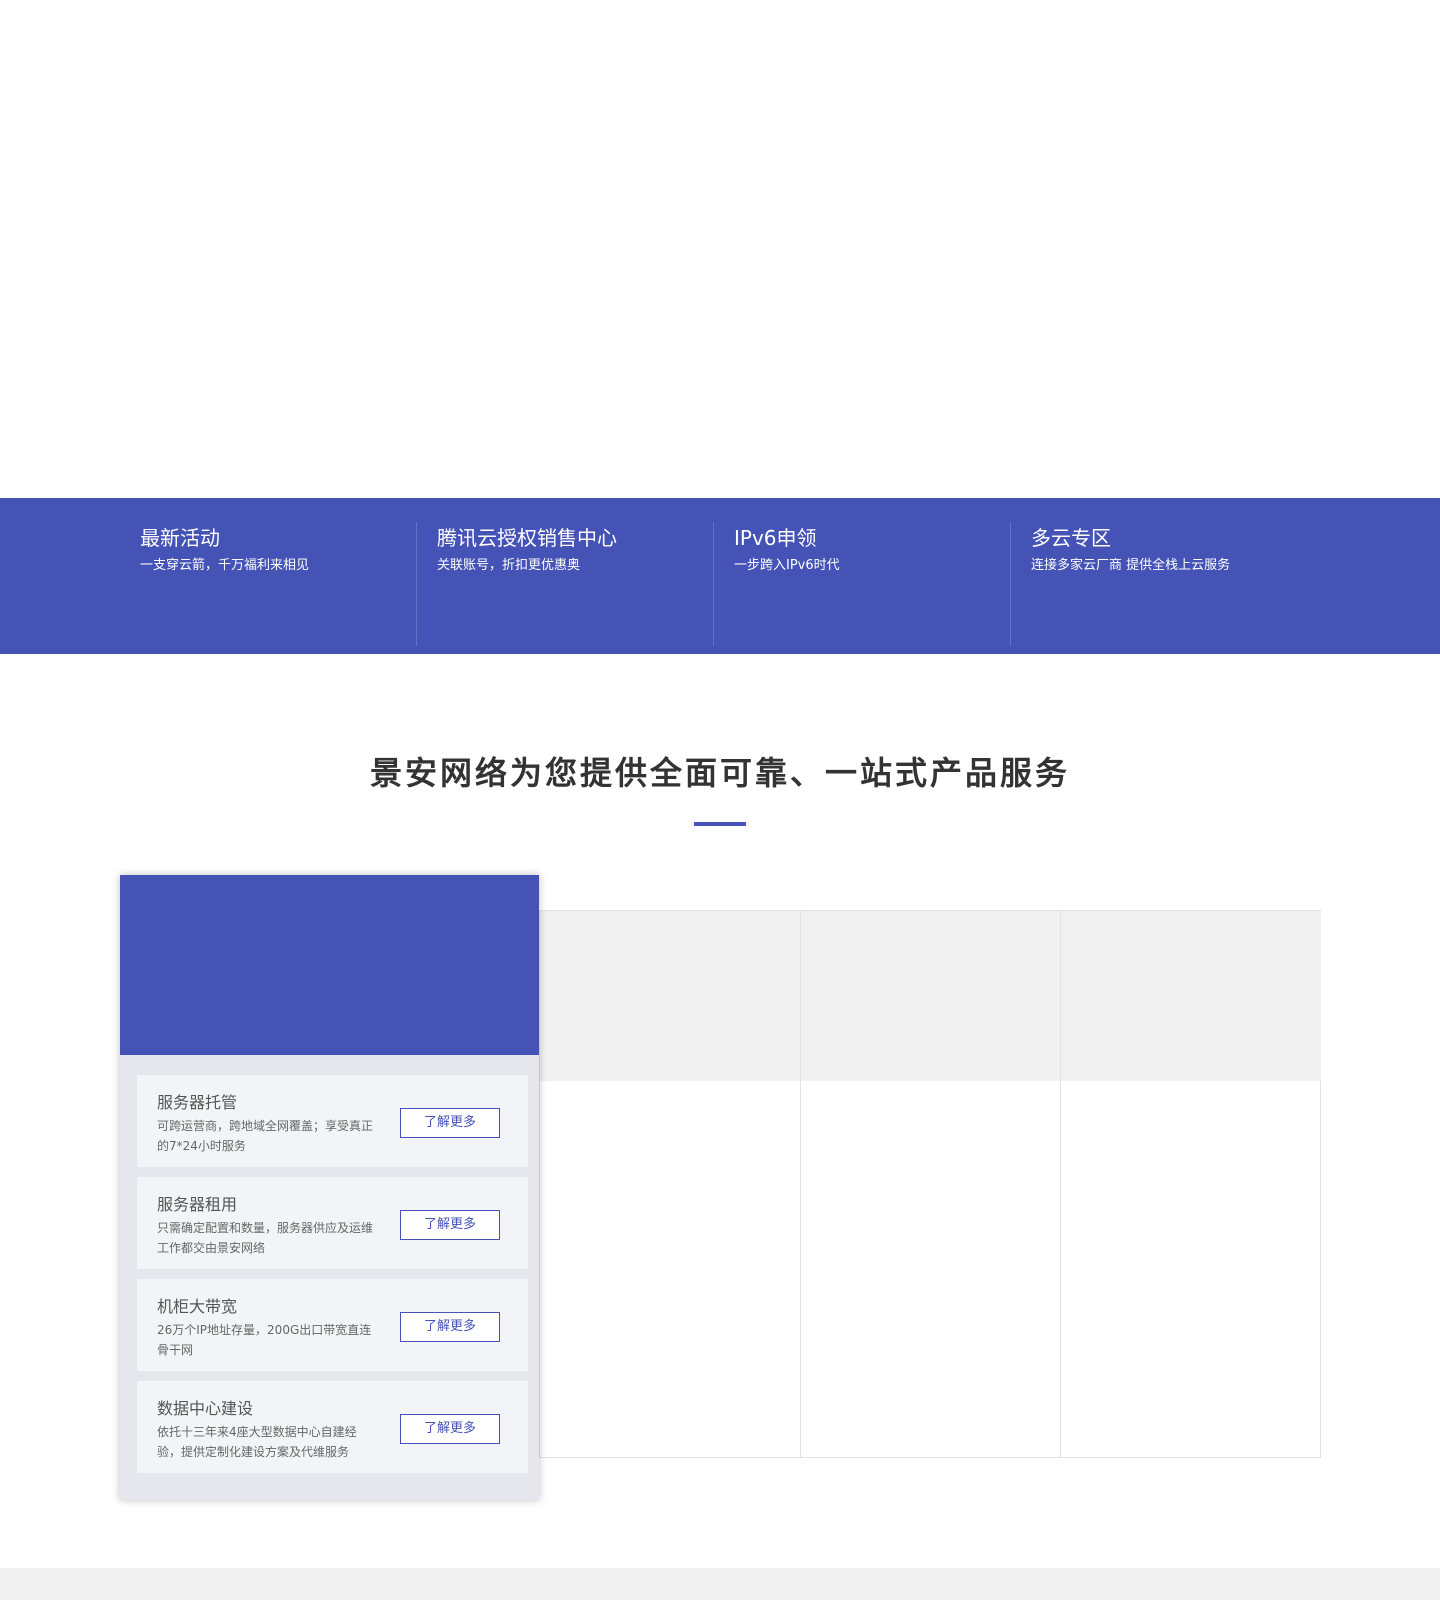 This screenshot has height=1600, width=1440. I want to click on service-title: 机柜大带宽, so click(197, 1306).